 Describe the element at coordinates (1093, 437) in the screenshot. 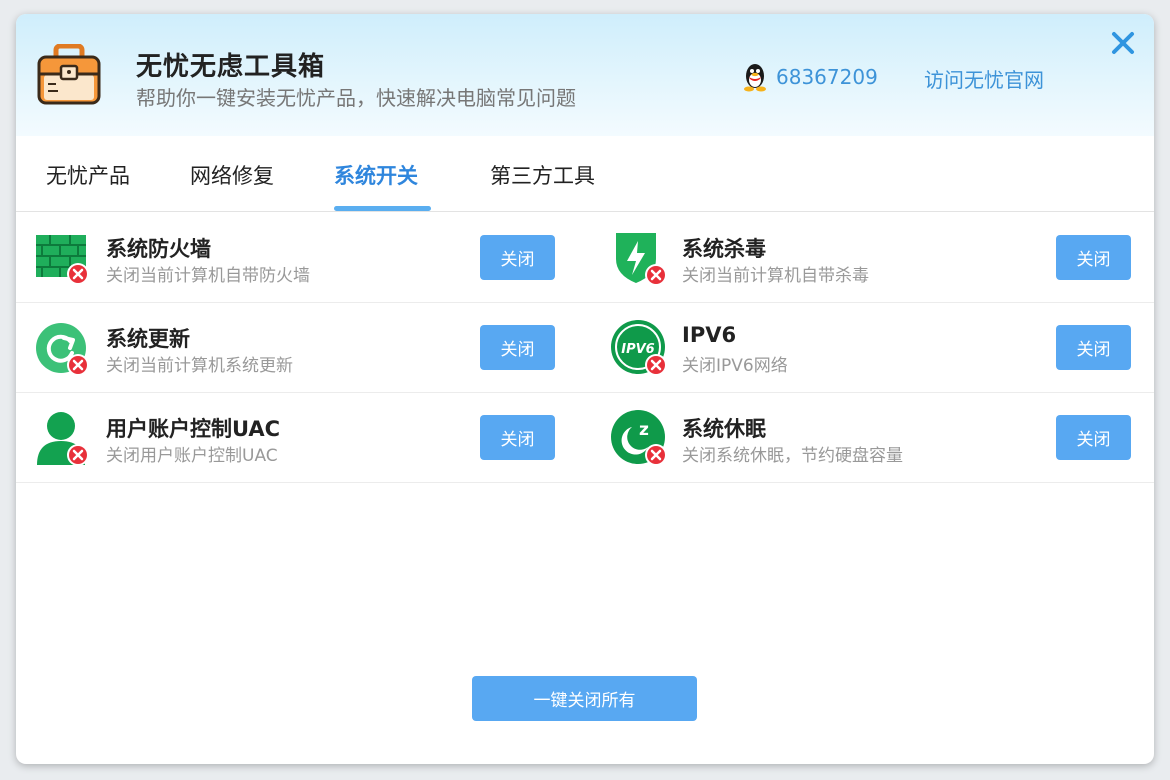

I see `close-sleep-button: 关闭` at that location.